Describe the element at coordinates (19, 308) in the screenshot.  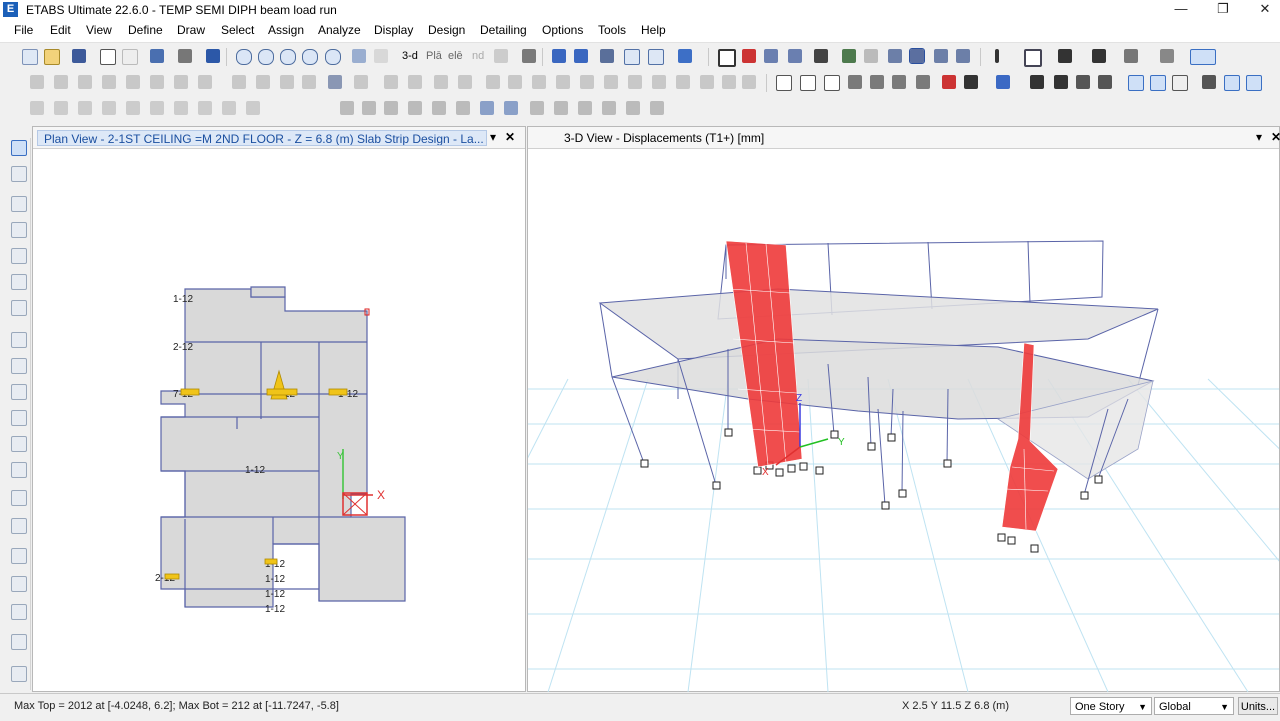
I see `draw-secondary-beam-icon` at that location.